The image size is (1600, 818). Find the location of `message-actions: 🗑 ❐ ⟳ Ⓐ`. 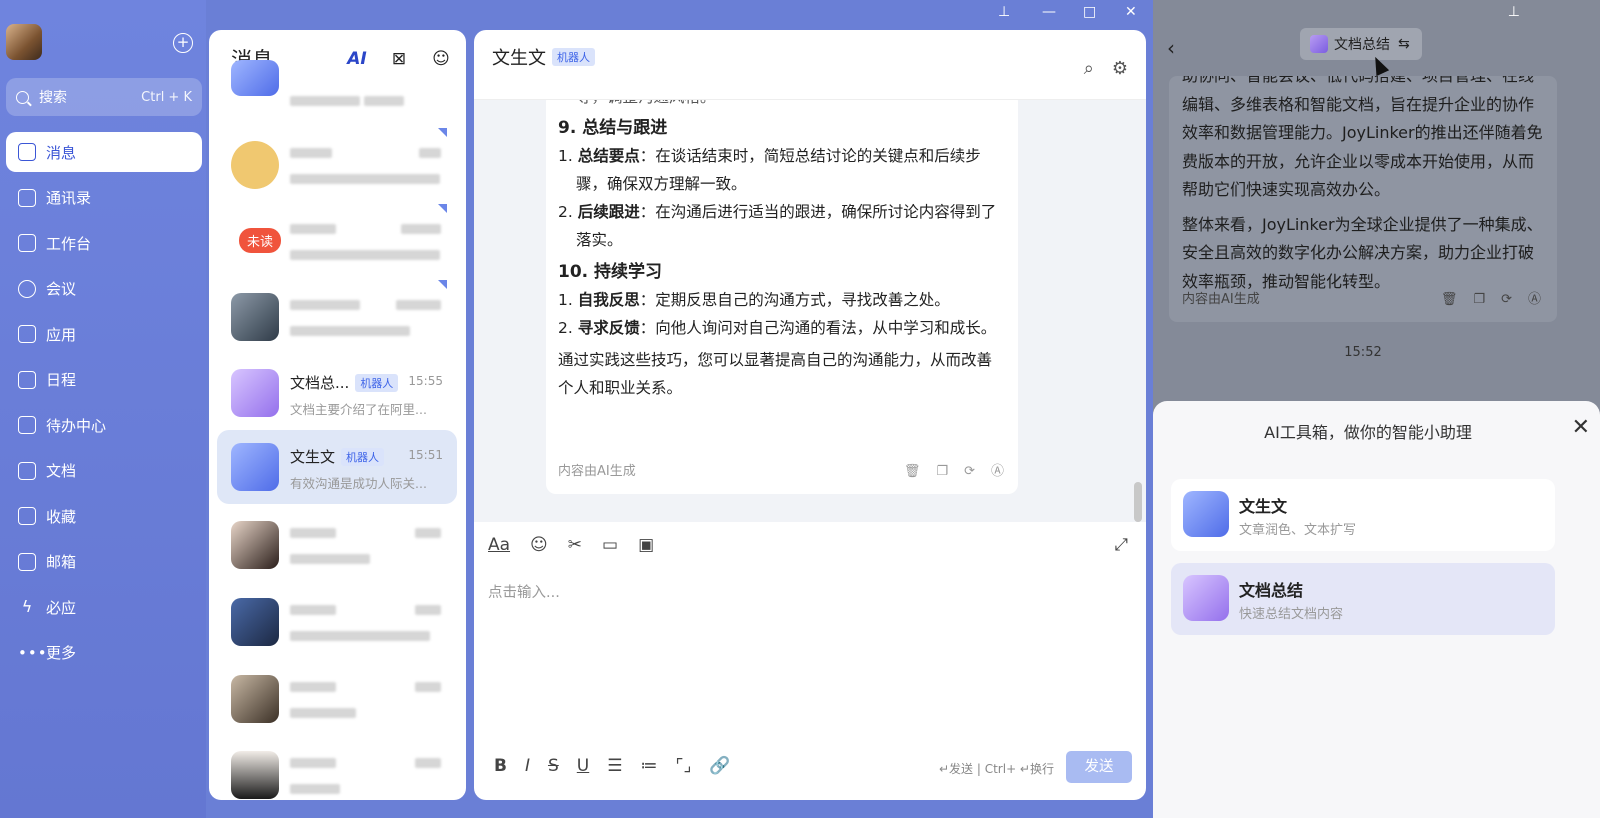

message-actions: 🗑 ❐ ⟳ Ⓐ is located at coordinates (1491, 300).